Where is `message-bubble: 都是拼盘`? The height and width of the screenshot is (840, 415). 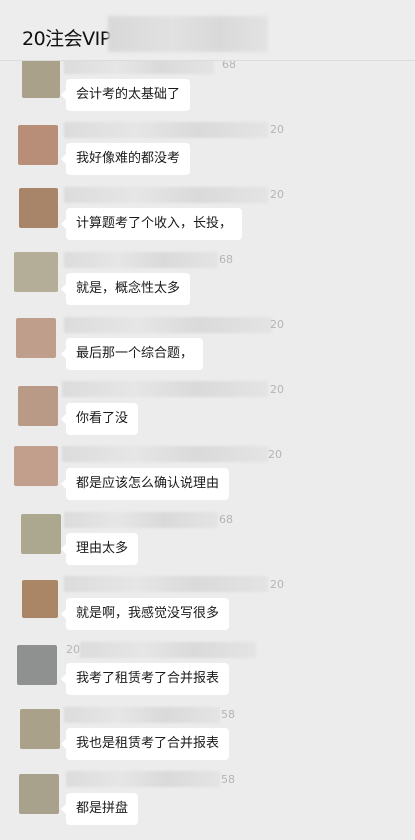
message-bubble: 都是拼盘 is located at coordinates (99, 809).